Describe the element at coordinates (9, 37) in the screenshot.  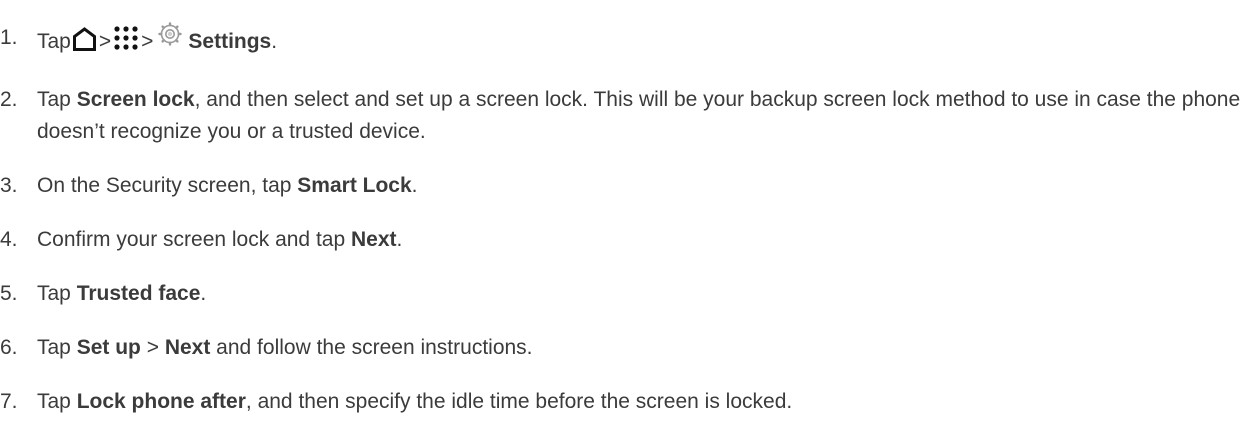
I see `step-number: 1.` at that location.